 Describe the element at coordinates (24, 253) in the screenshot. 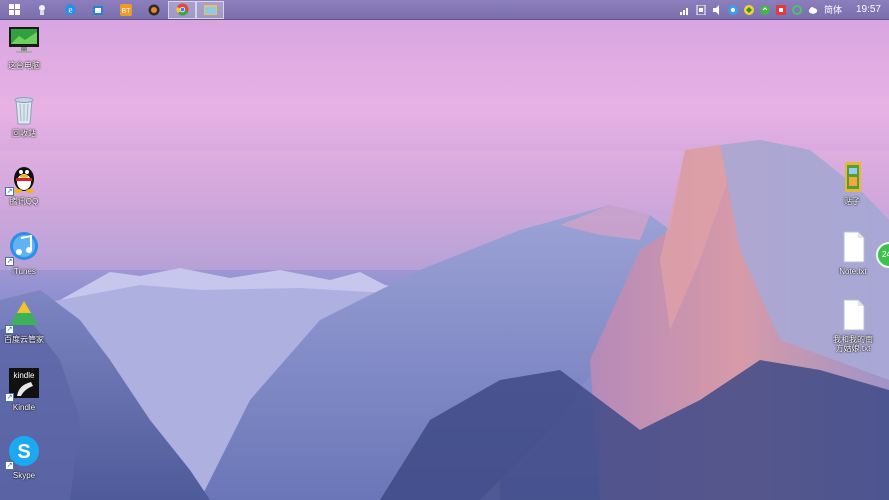

I see `desktop-icon-itunes: ↗ iTunes` at that location.